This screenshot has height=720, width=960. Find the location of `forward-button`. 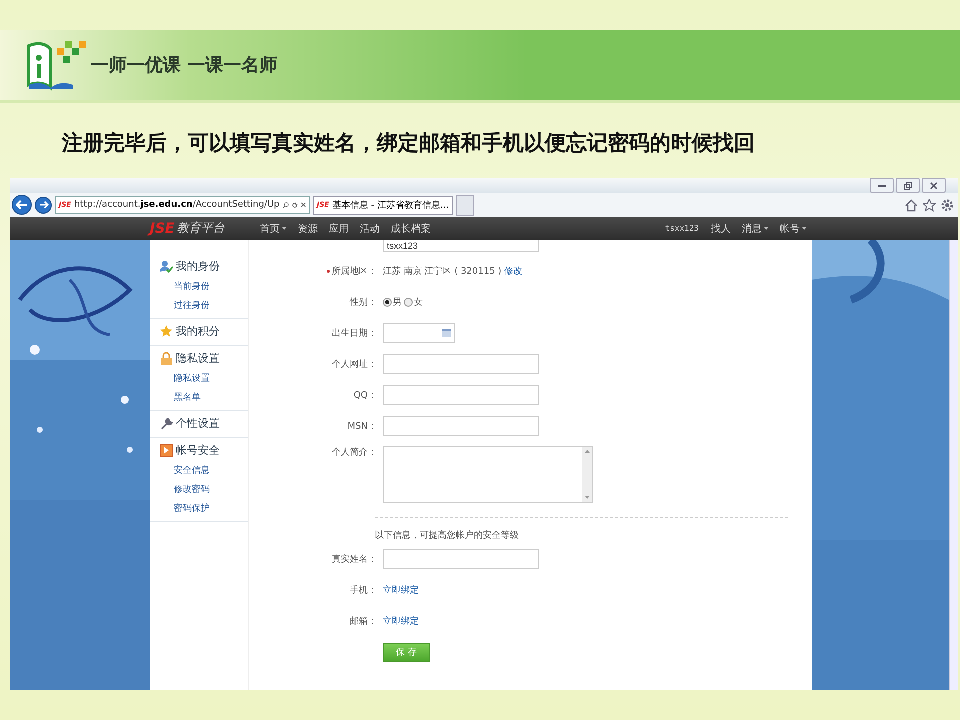

forward-button is located at coordinates (43, 205).